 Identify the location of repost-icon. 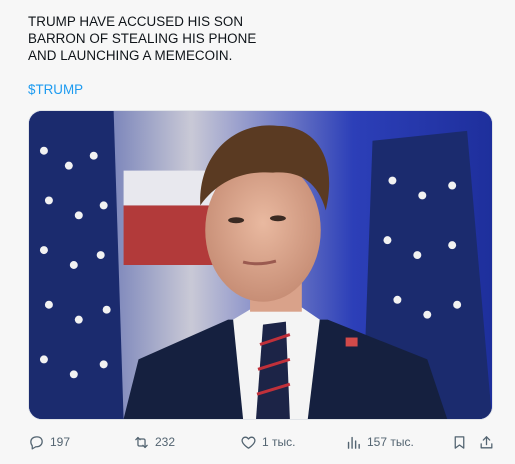
(141, 442).